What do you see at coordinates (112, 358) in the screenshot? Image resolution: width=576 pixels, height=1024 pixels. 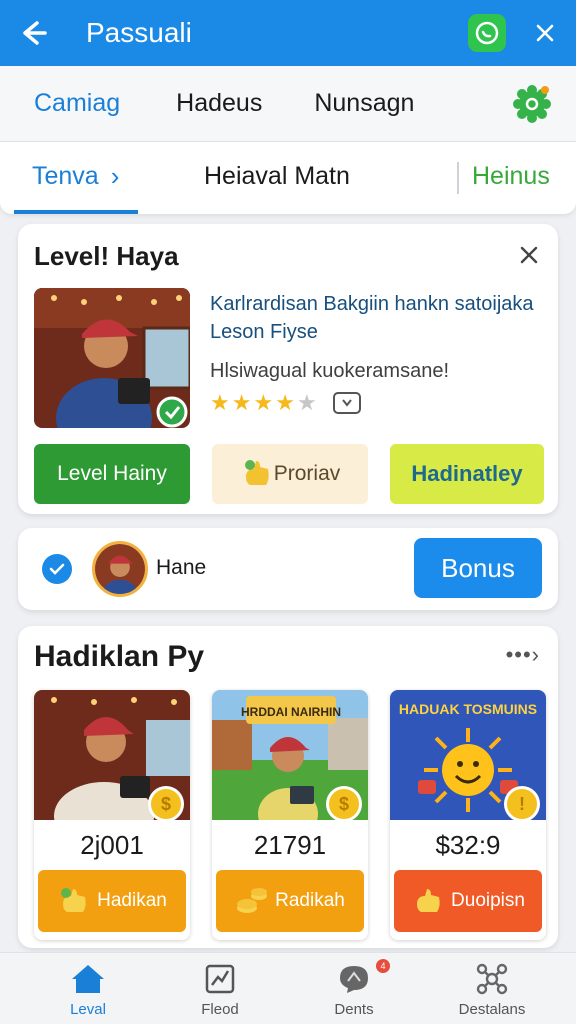 I see `hero-image` at bounding box center [112, 358].